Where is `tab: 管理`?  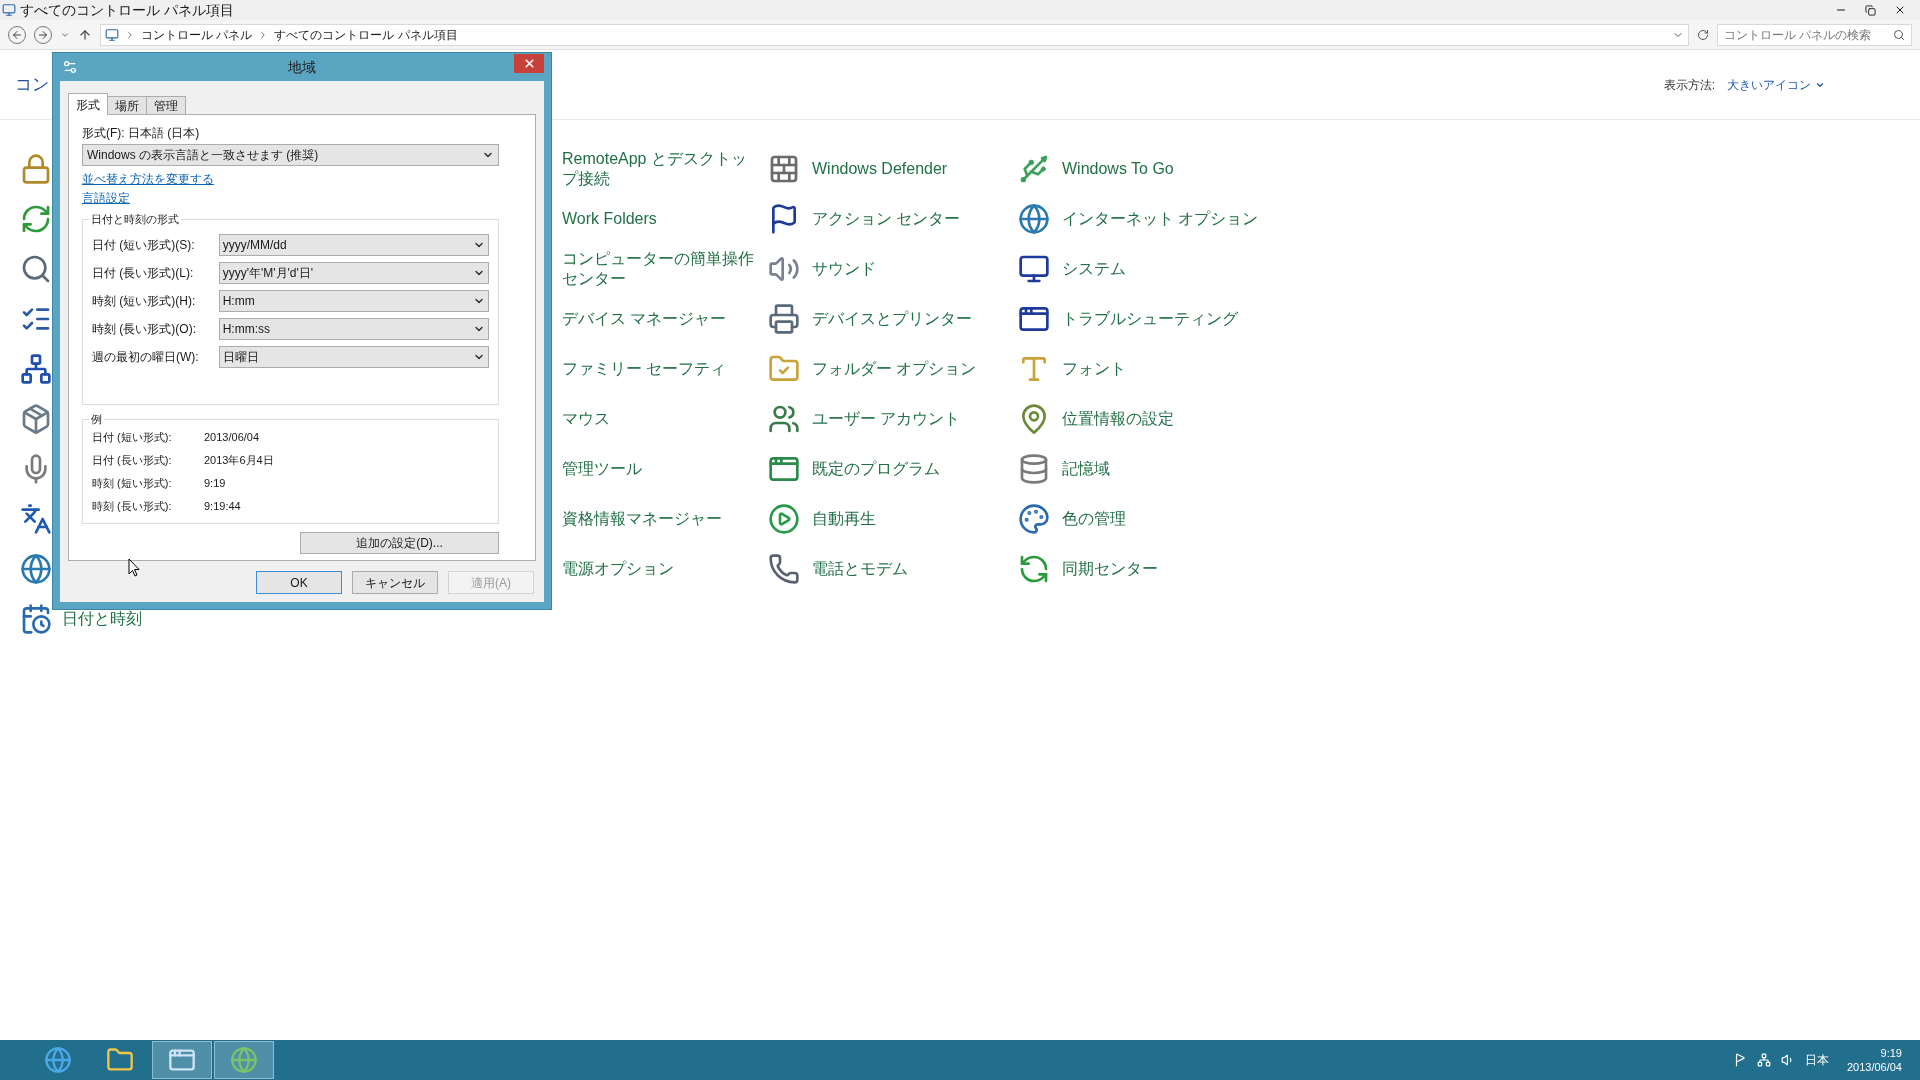
tab: 管理 is located at coordinates (166, 105).